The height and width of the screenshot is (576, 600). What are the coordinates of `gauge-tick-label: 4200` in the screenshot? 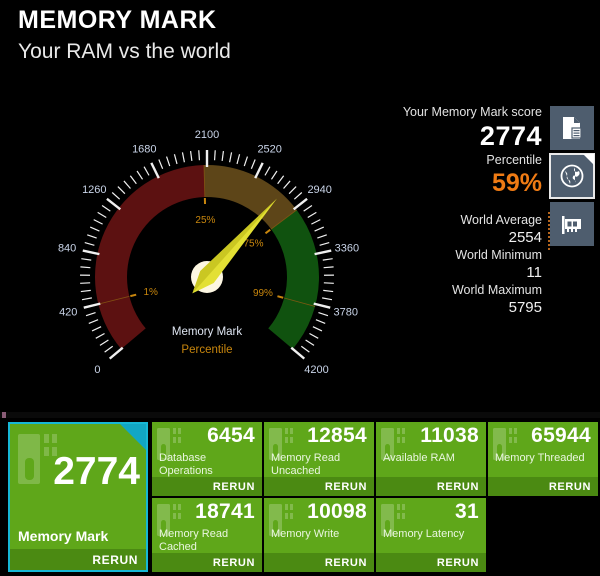 It's located at (316, 370).